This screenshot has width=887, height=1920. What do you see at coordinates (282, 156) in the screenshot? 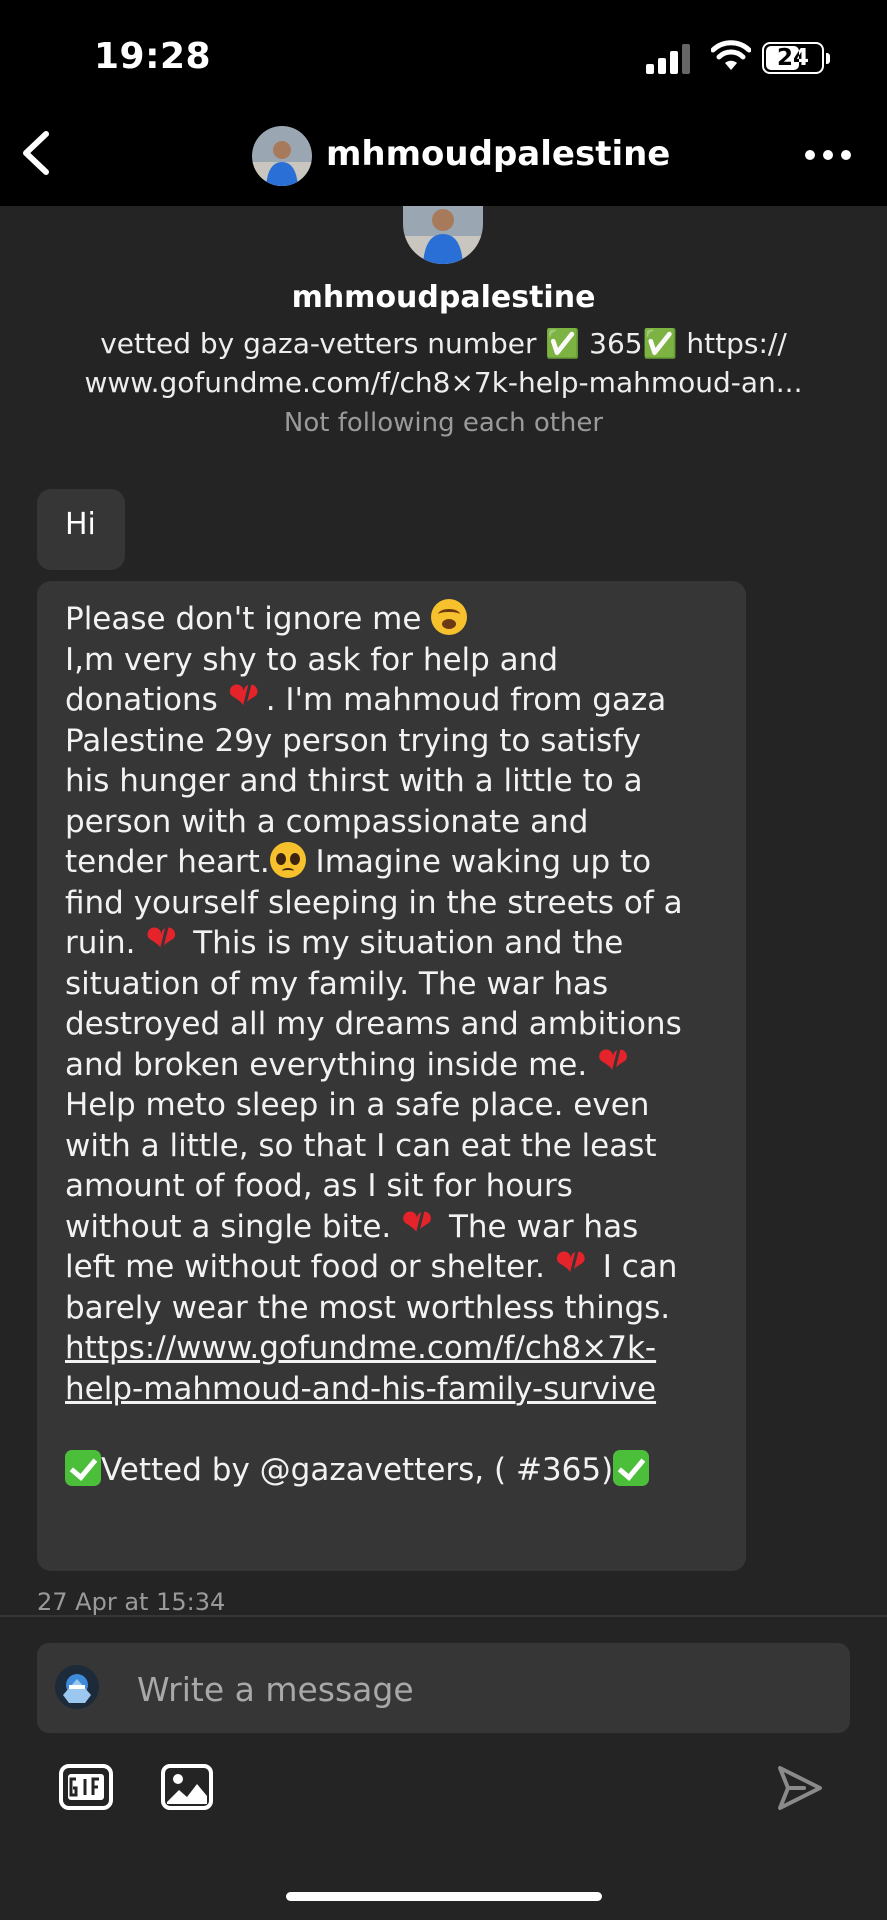
I see `header-avatar` at bounding box center [282, 156].